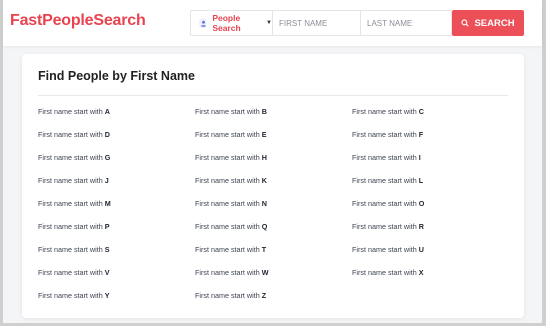 This screenshot has width=546, height=326. What do you see at coordinates (544, 163) in the screenshot?
I see `window-border-right` at bounding box center [544, 163].